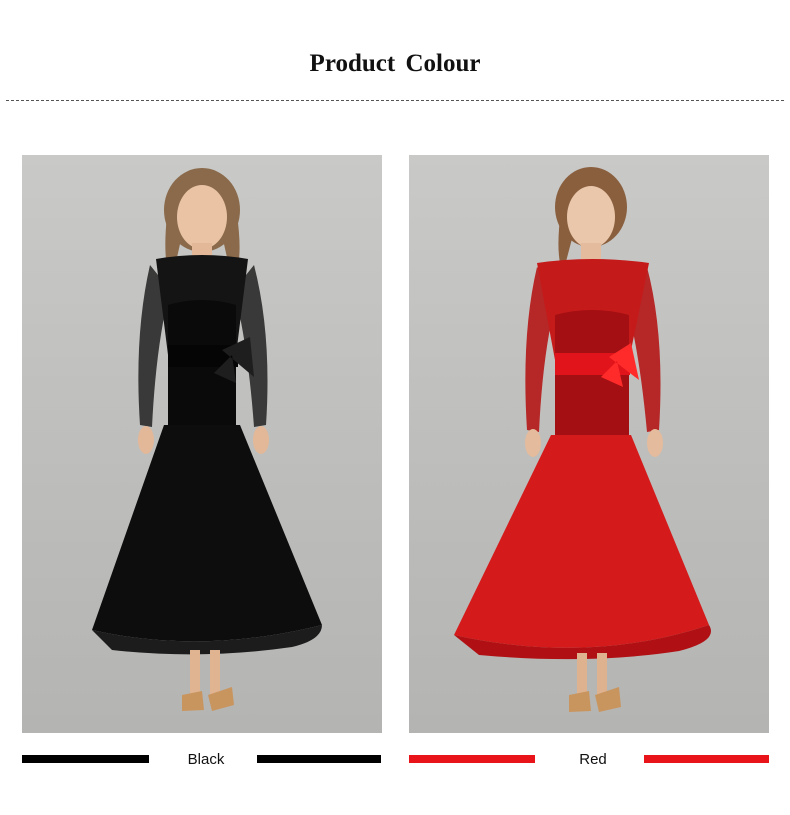 This screenshot has height=815, width=790. I want to click on red-swatch-bar-right, so click(706, 759).